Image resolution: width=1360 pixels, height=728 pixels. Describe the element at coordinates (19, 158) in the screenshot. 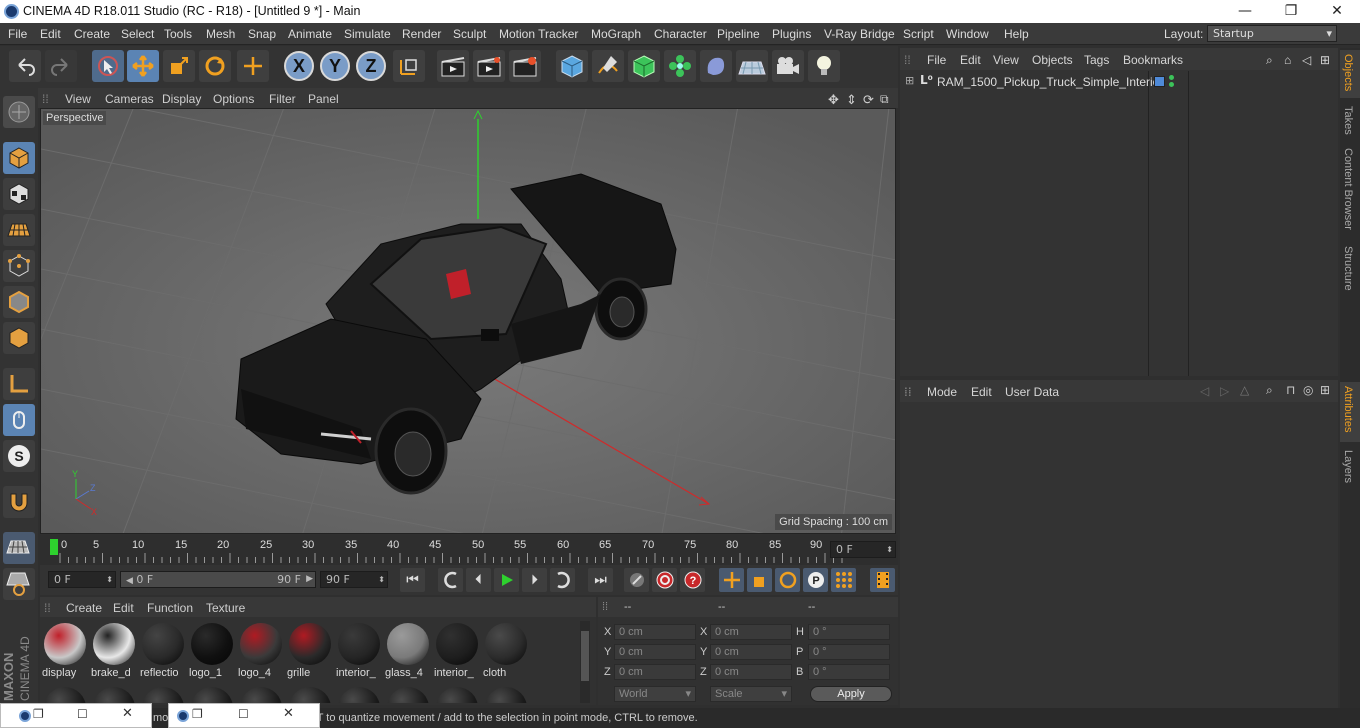

I see `model-mode-button` at that location.